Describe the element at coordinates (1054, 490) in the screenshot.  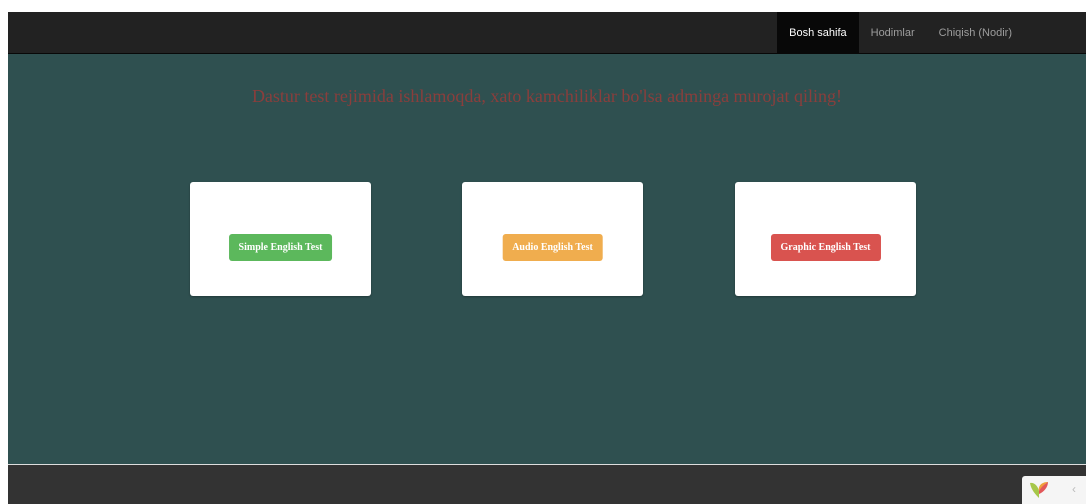
I see `debug-toolbar-toggle: ‹` at that location.